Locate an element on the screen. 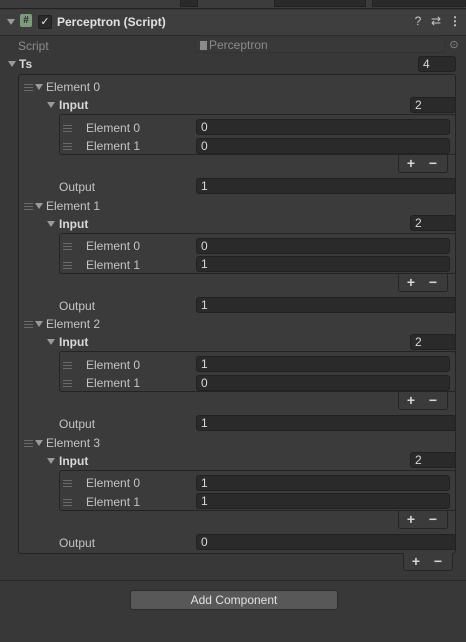 Image resolution: width=466 pixels, height=642 pixels. ts-foldout-icon is located at coordinates (12, 64).